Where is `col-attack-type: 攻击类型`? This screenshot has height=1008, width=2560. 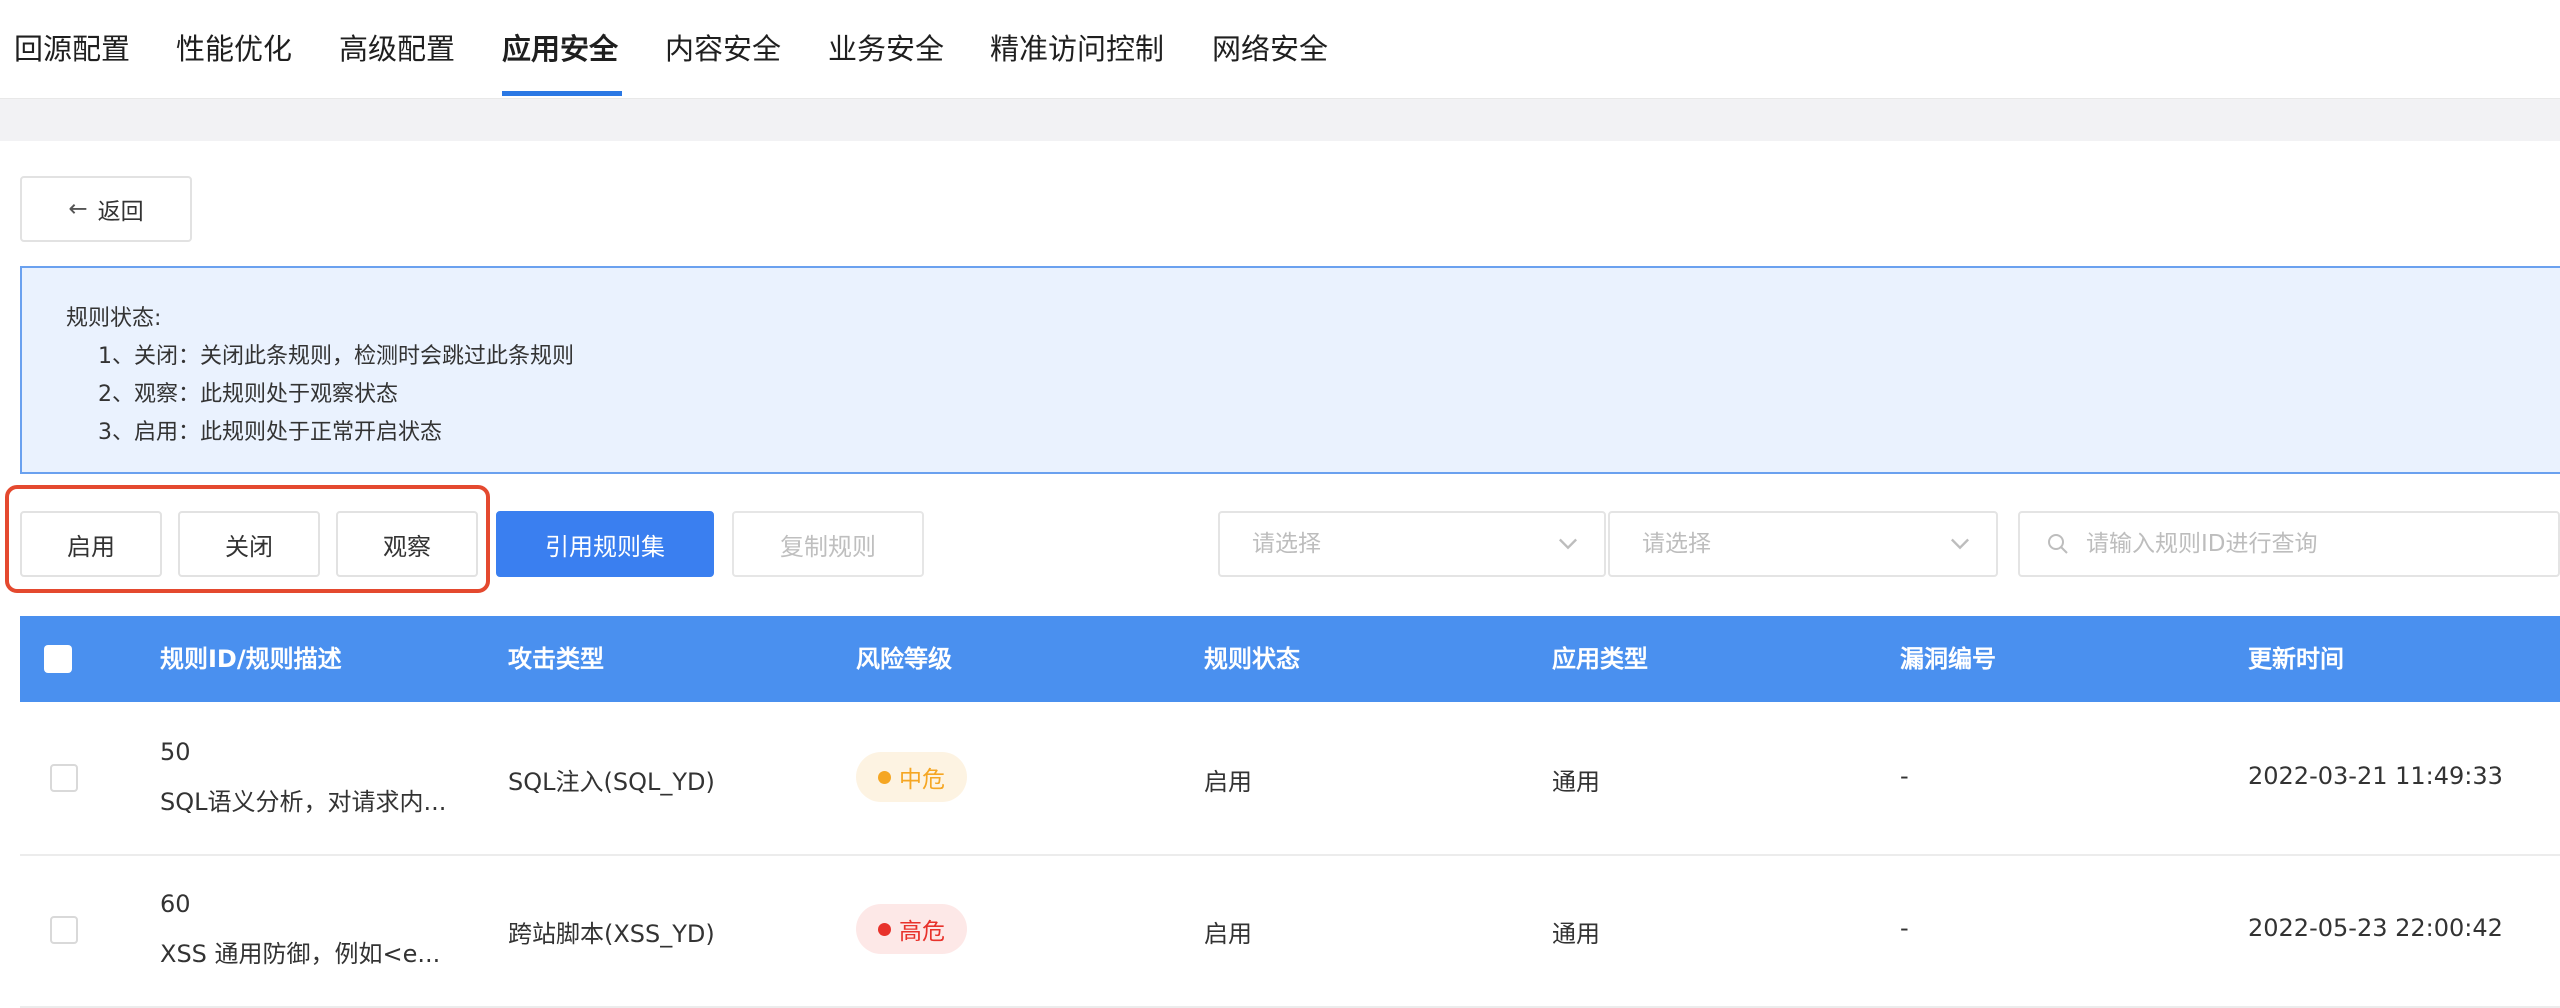
col-attack-type: 攻击类型 is located at coordinates (556, 659).